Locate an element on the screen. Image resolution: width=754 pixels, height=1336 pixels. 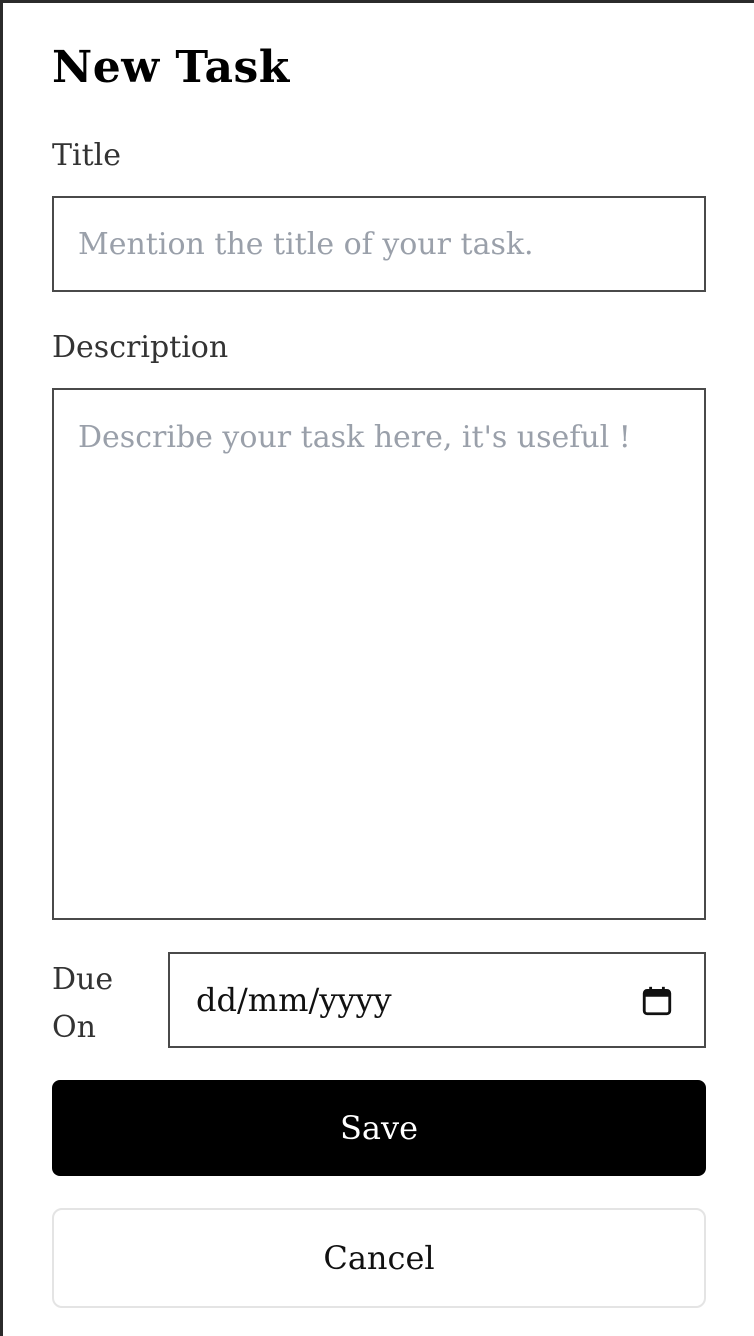
cancel-button: Cancel is located at coordinates (379, 1258).